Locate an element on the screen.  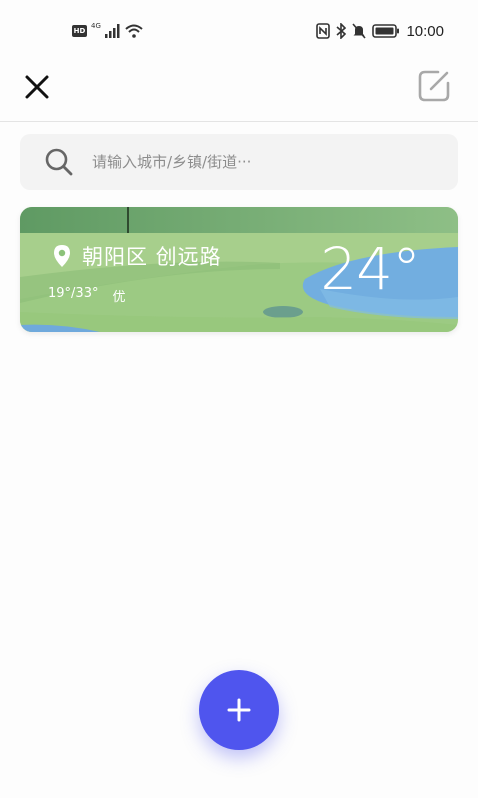
close-icon is located at coordinates (37, 87).